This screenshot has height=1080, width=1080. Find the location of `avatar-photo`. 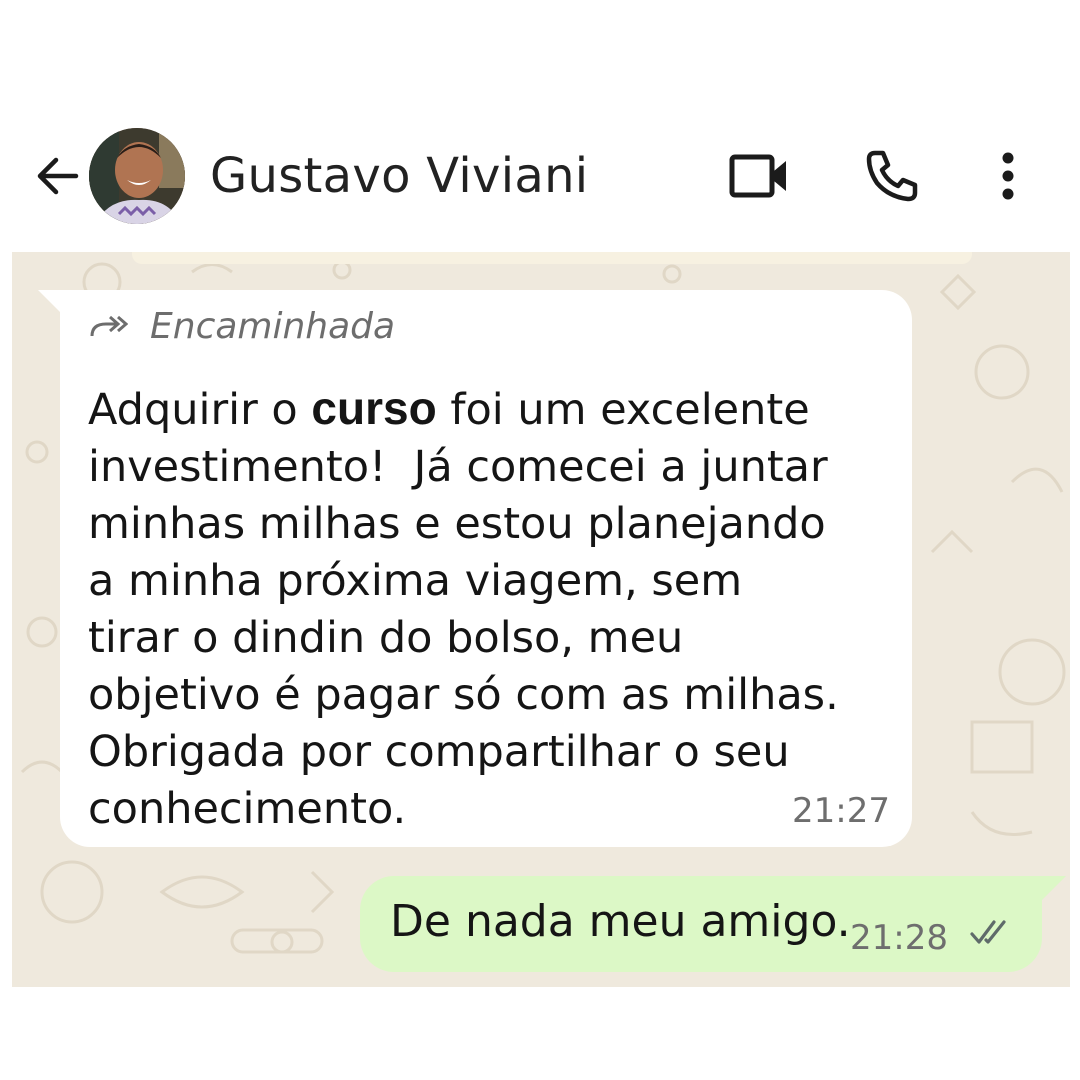

avatar-photo is located at coordinates (137, 176).